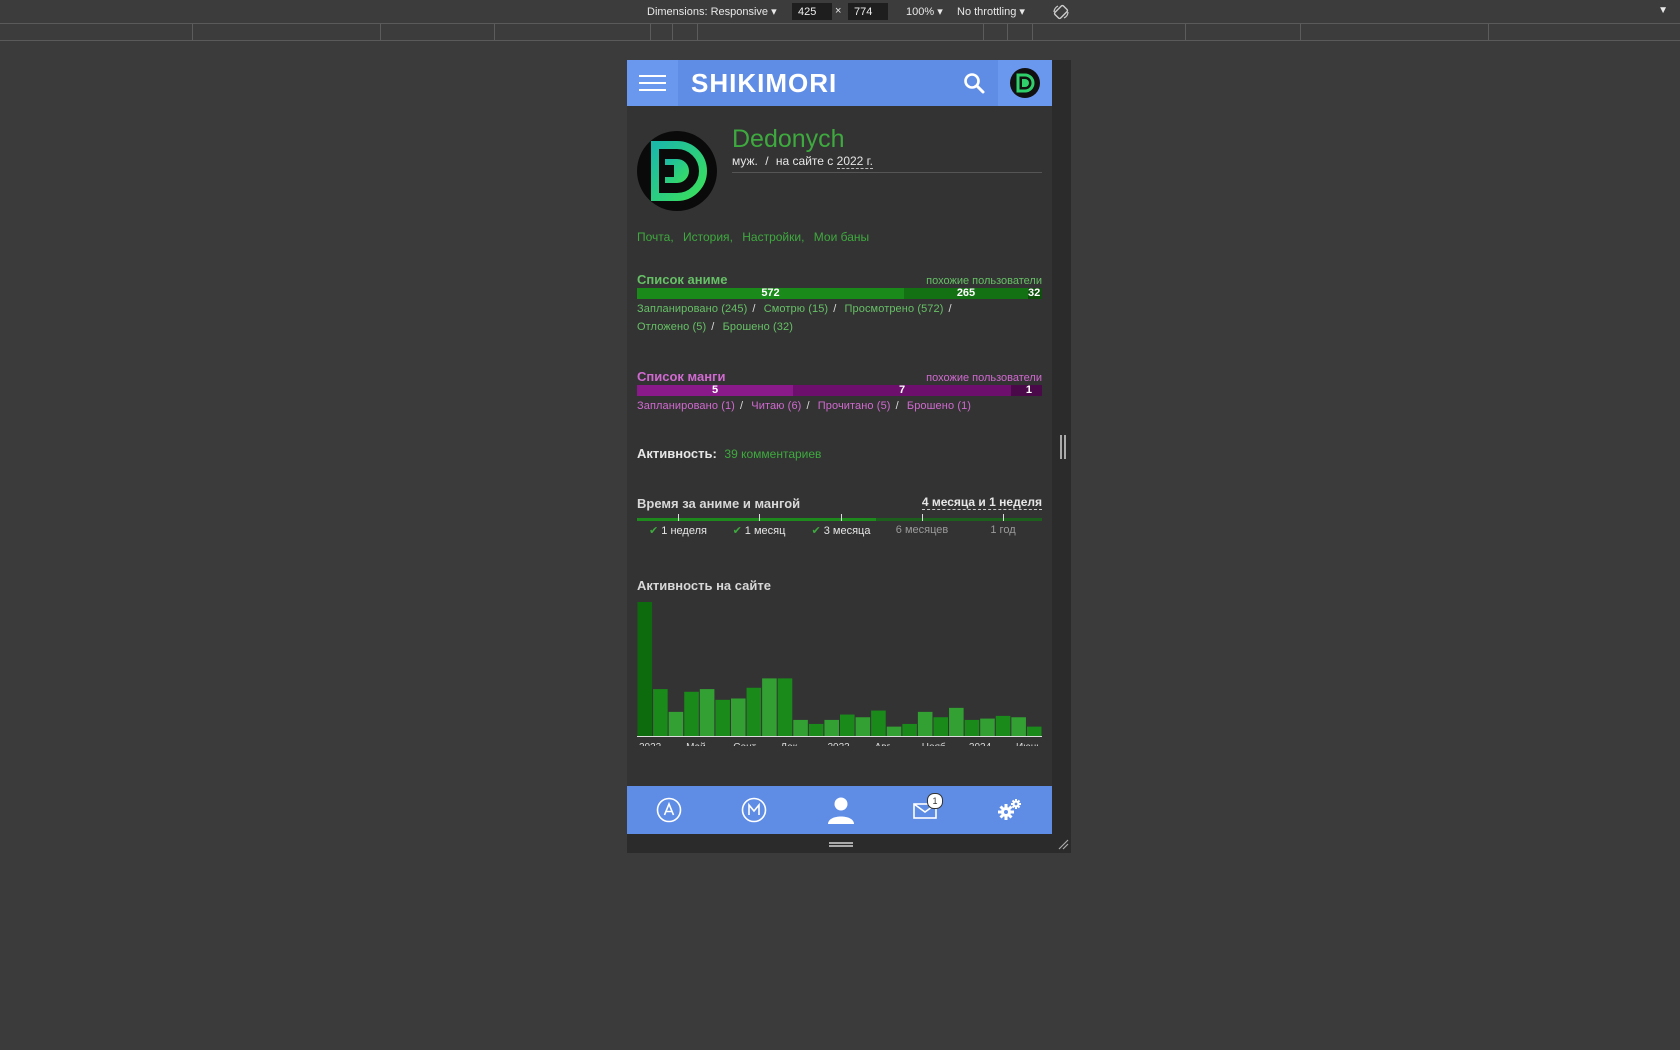 This screenshot has width=1680, height=1050. What do you see at coordinates (868, 11) in the screenshot?
I see `height-input: 774` at bounding box center [868, 11].